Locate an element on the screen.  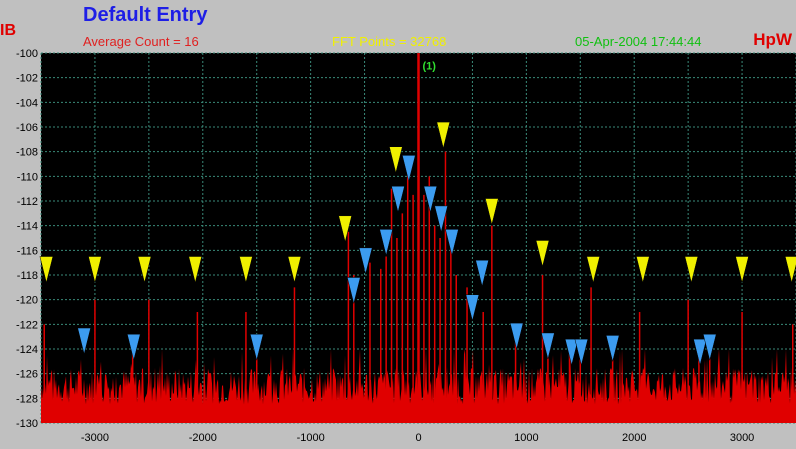
y-tick-label: -128 is located at coordinates (27, 399).